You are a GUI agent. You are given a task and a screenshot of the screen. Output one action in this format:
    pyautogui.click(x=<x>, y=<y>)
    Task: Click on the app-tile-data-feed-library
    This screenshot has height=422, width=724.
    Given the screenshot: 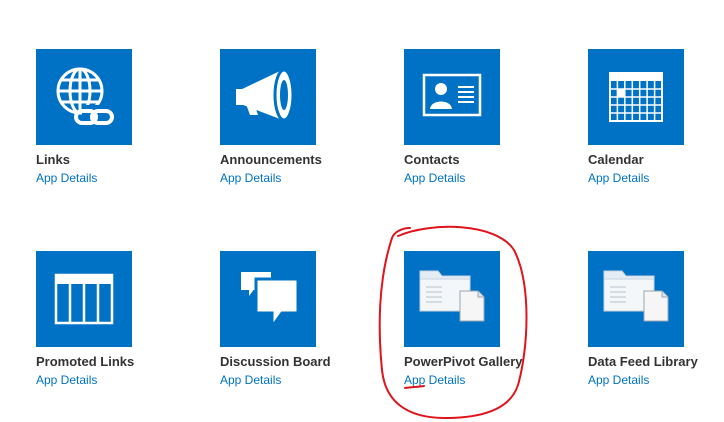 What is the action you would take?
    pyautogui.click(x=636, y=299)
    